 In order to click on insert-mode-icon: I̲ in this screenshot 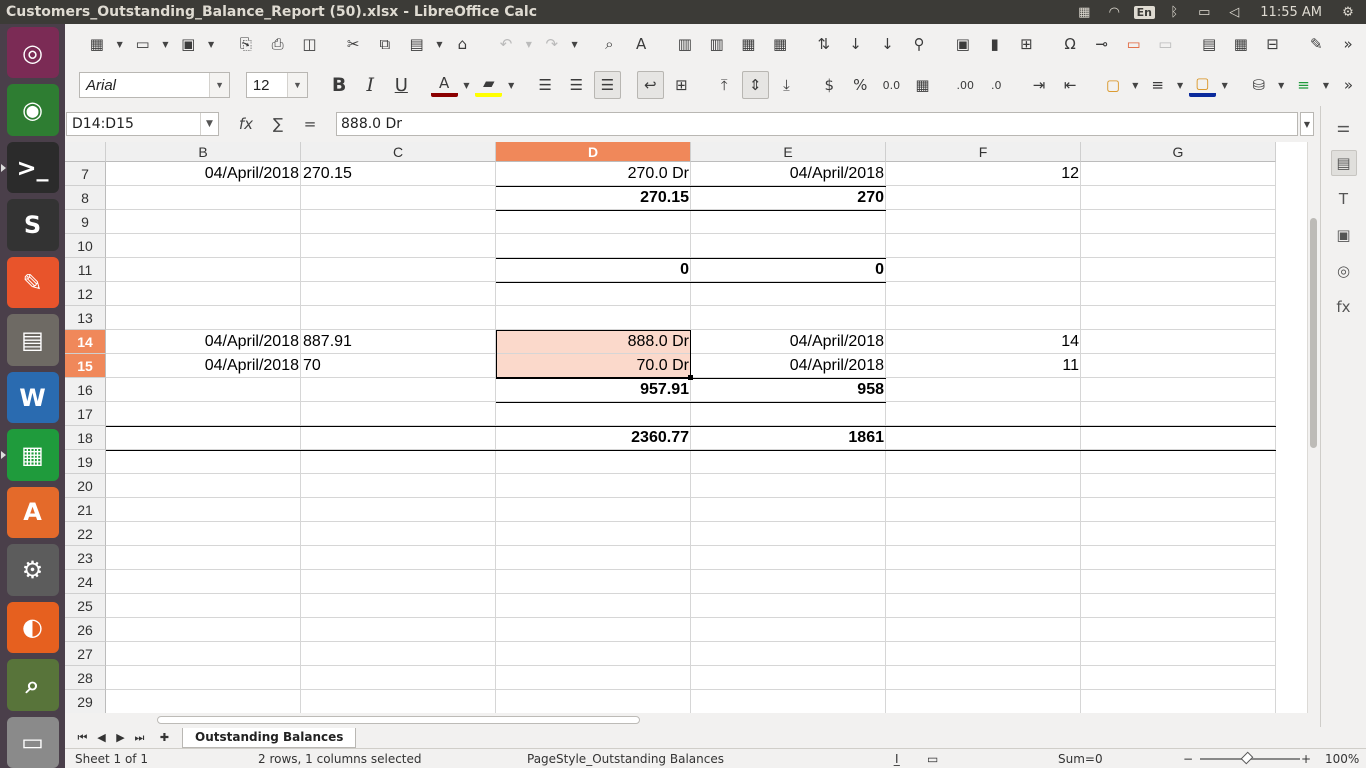, I will do `click(897, 759)`.